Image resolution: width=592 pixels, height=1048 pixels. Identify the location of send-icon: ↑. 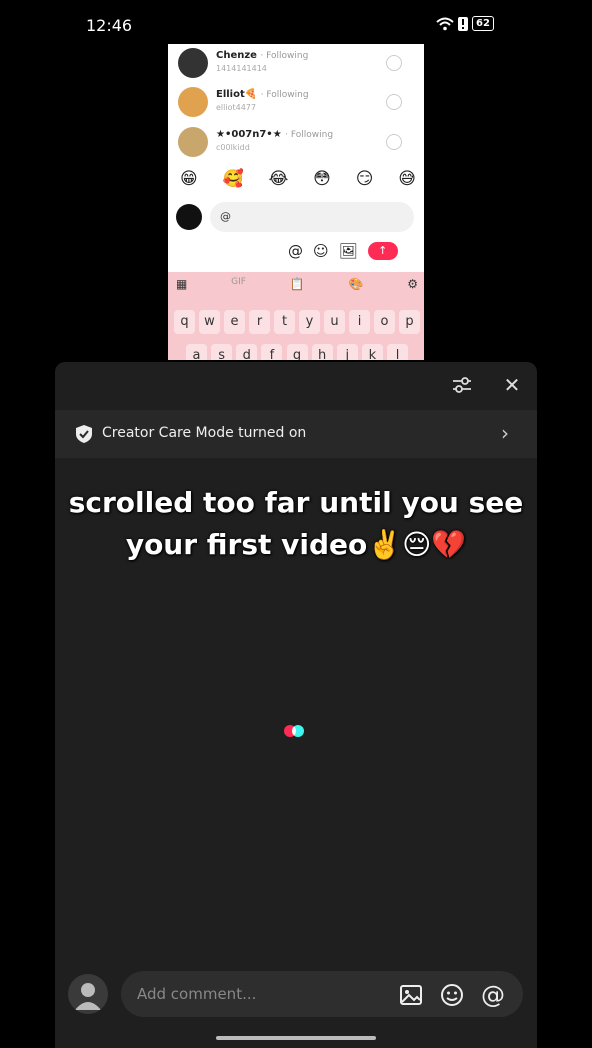
(382, 251).